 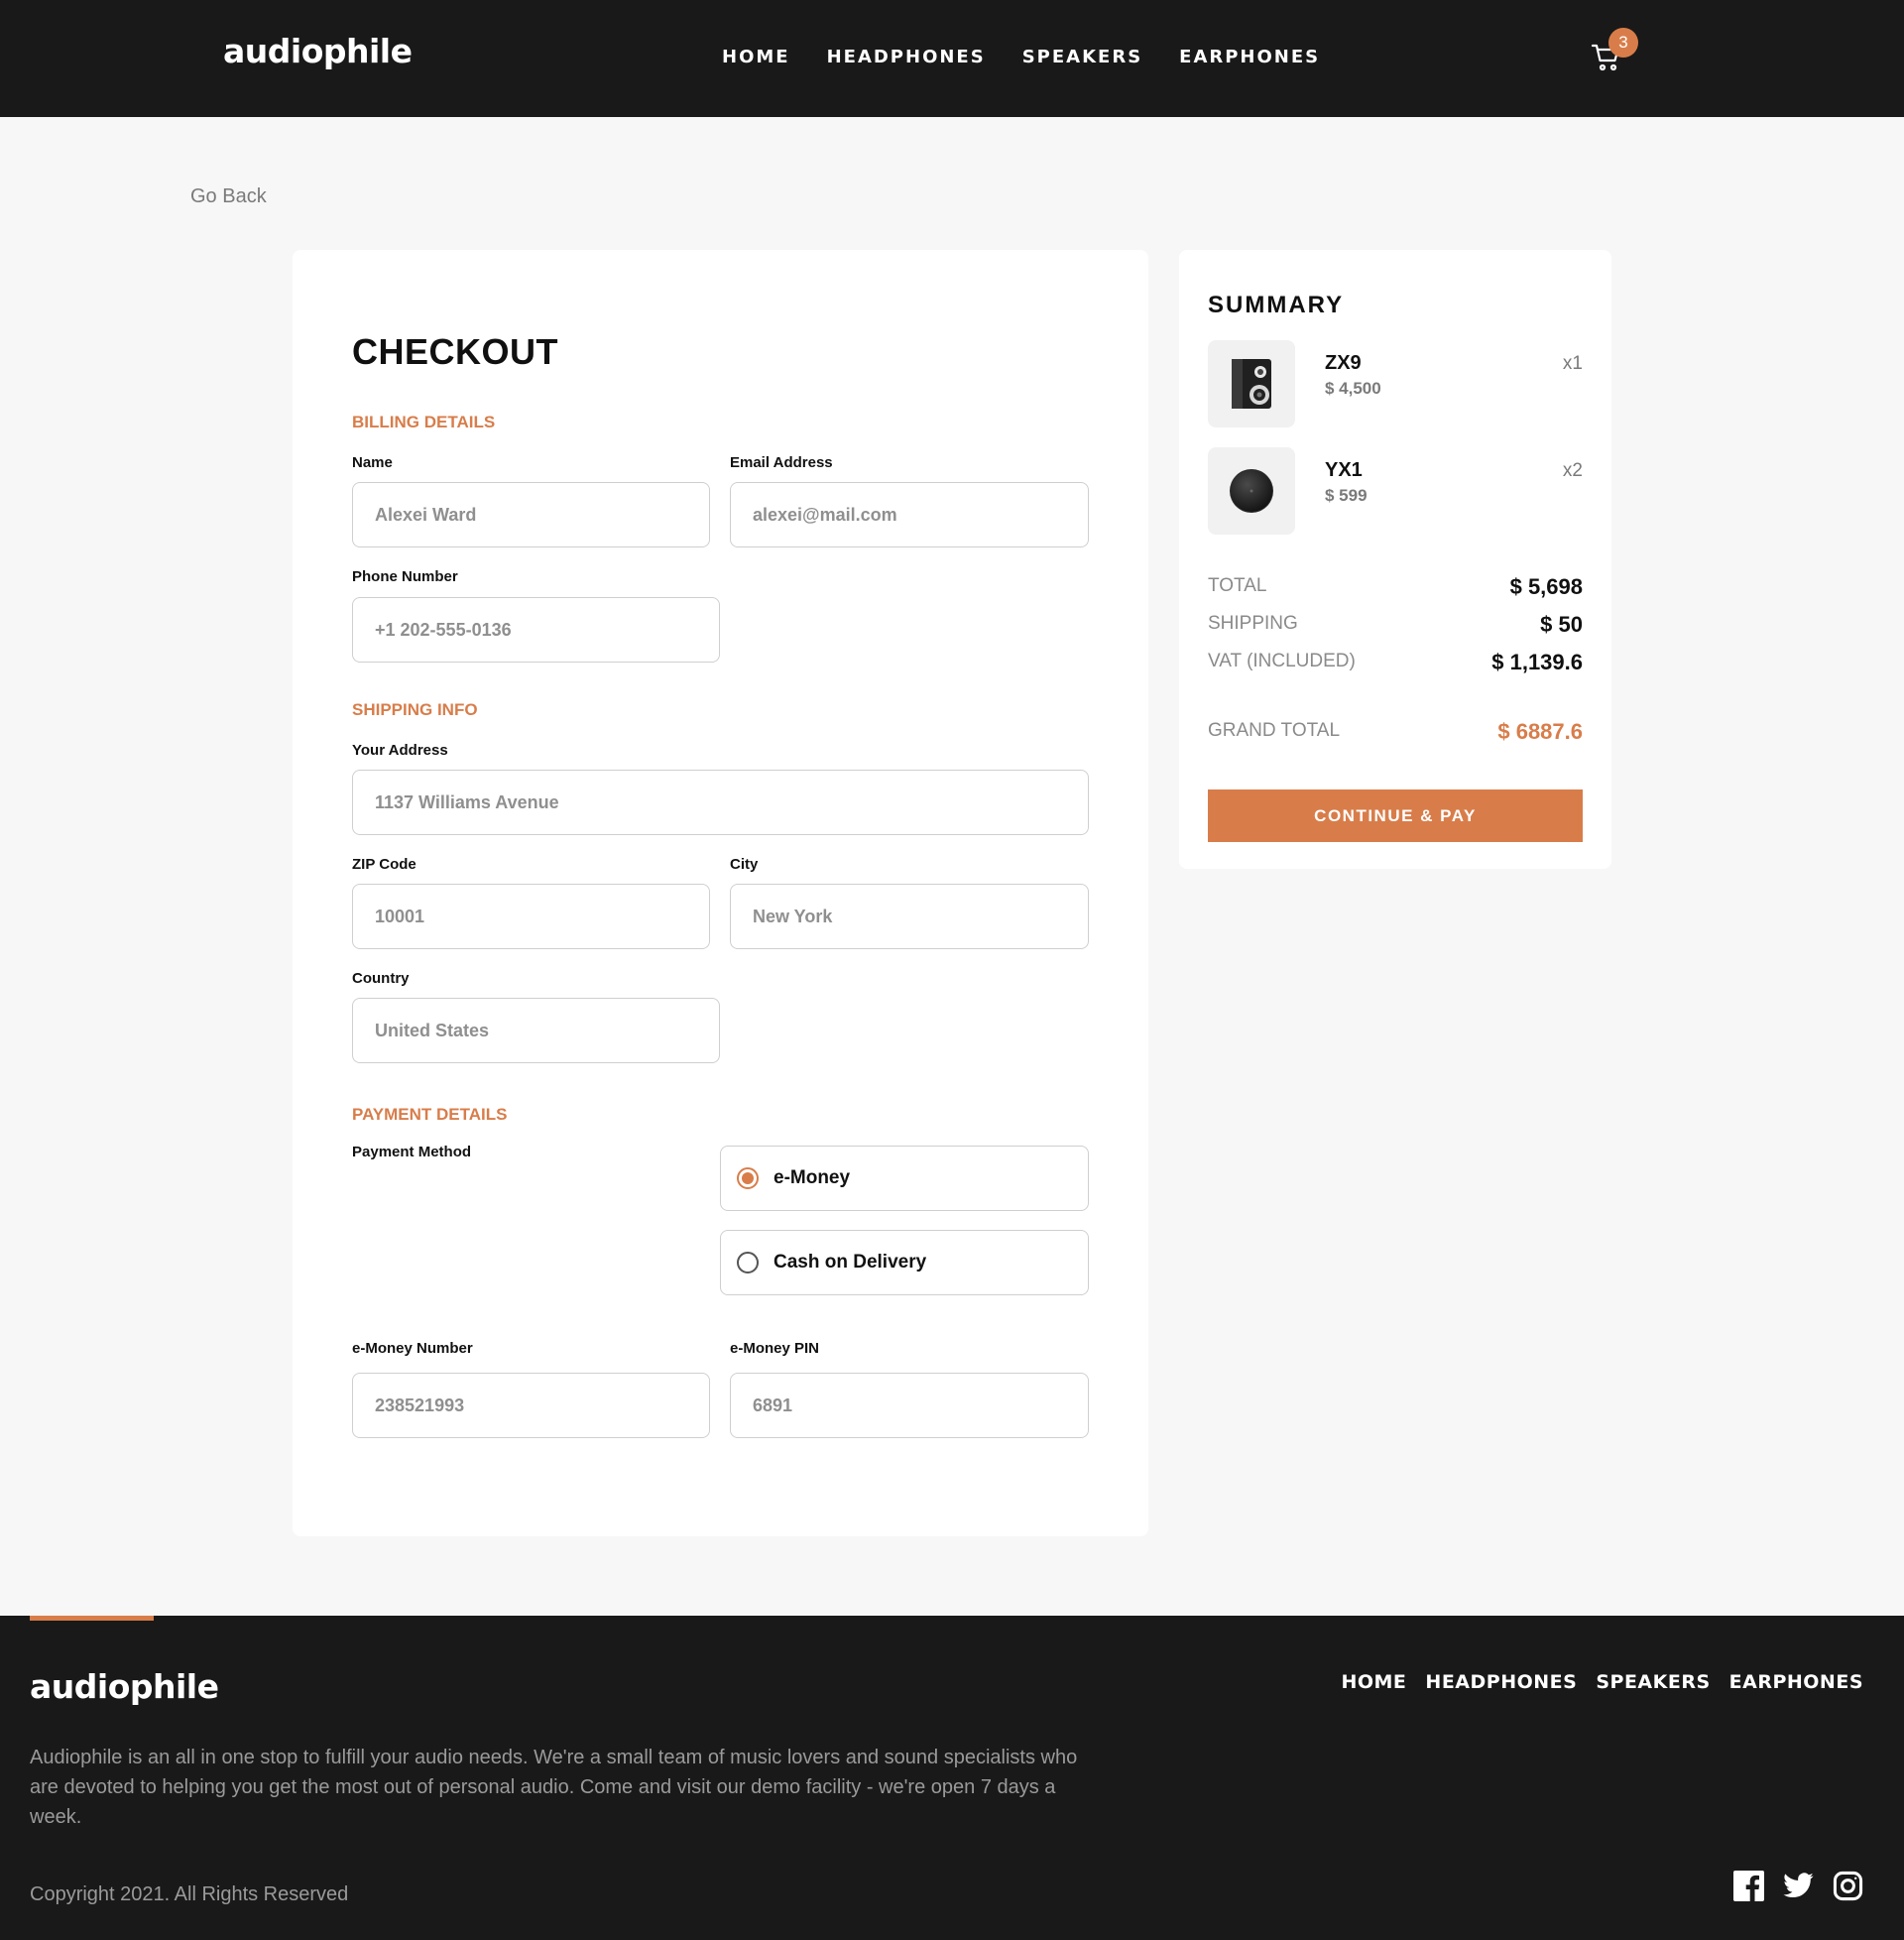 What do you see at coordinates (384, 864) in the screenshot?
I see `zip-label: ZIP Code` at bounding box center [384, 864].